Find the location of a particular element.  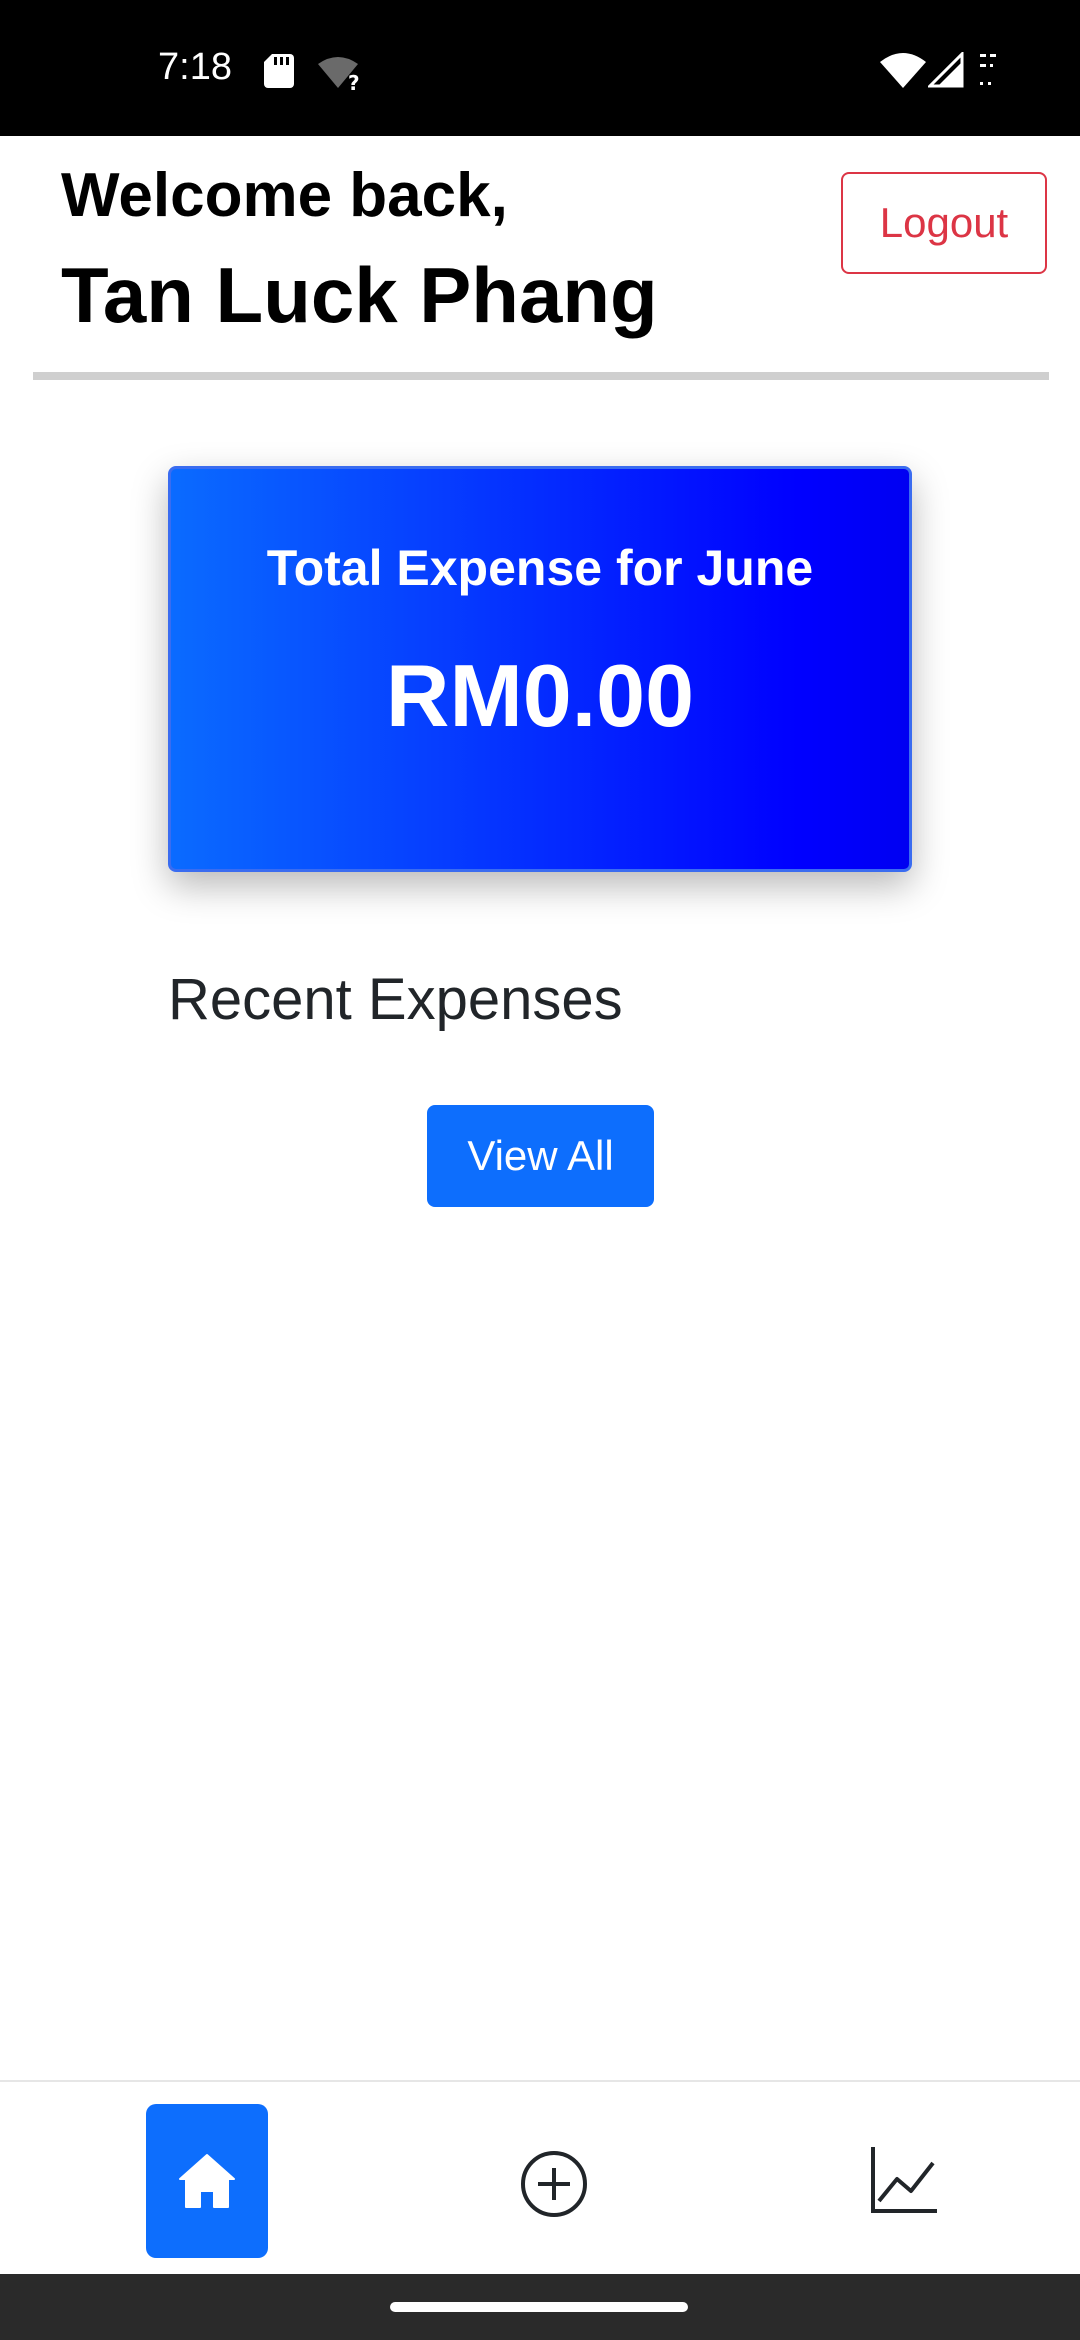

bottom-nav is located at coordinates (540, 2177).